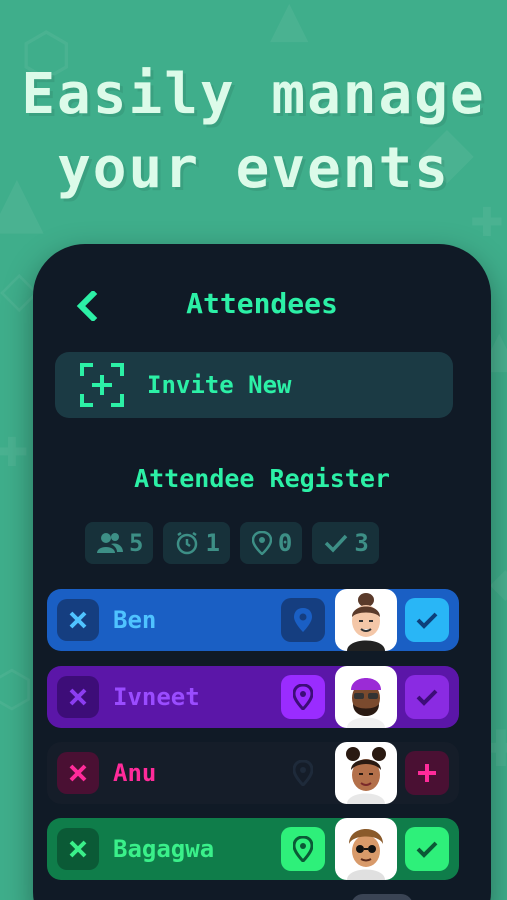  I want to click on add-person-scan-icon, so click(102, 385).